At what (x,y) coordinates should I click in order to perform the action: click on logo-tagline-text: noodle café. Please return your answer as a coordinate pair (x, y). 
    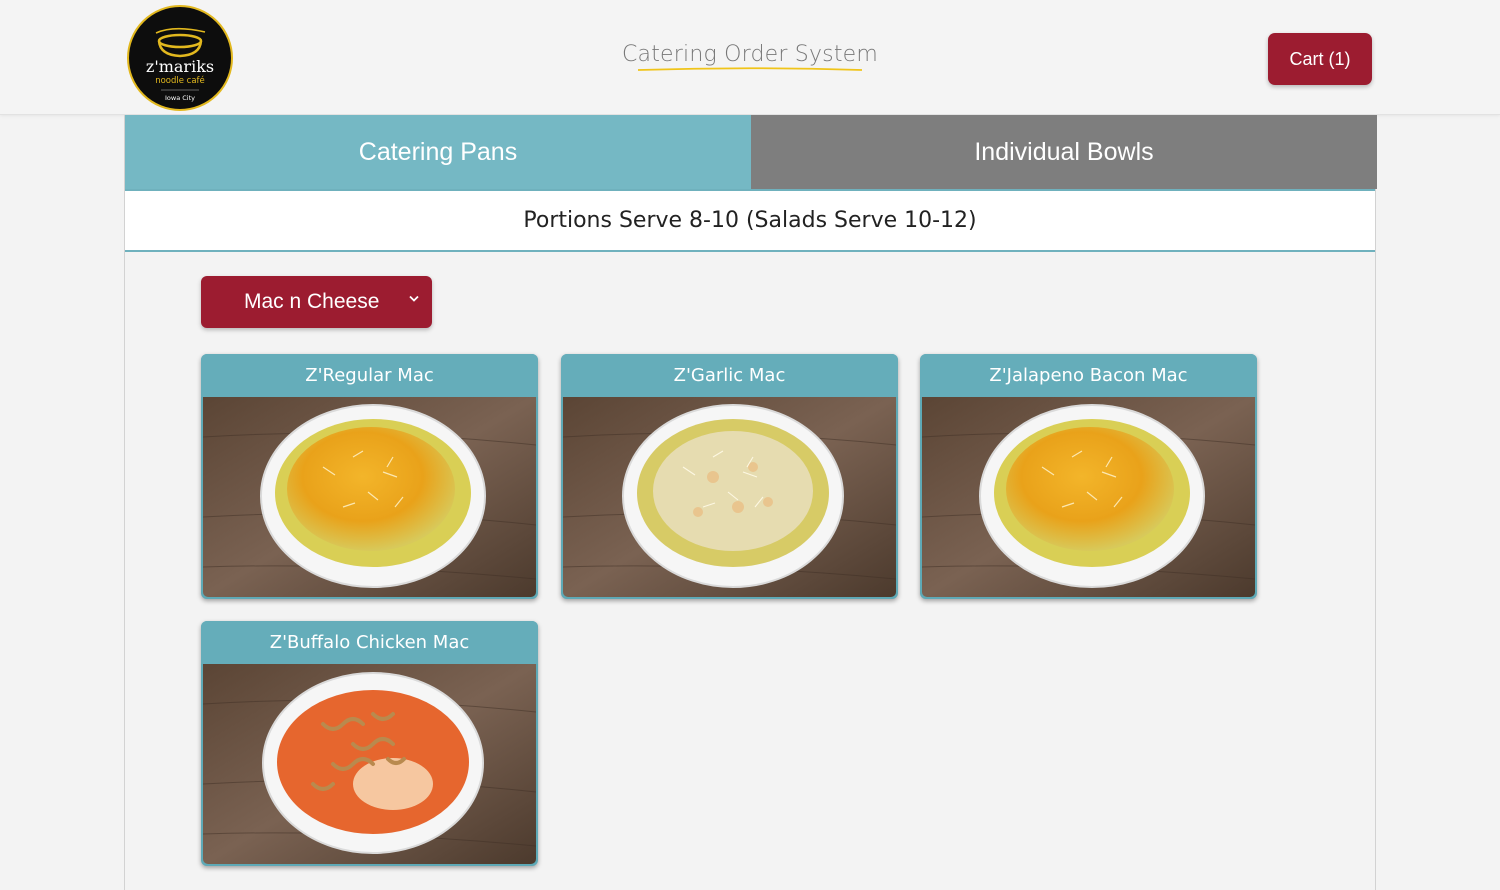
    Looking at the image, I should click on (180, 80).